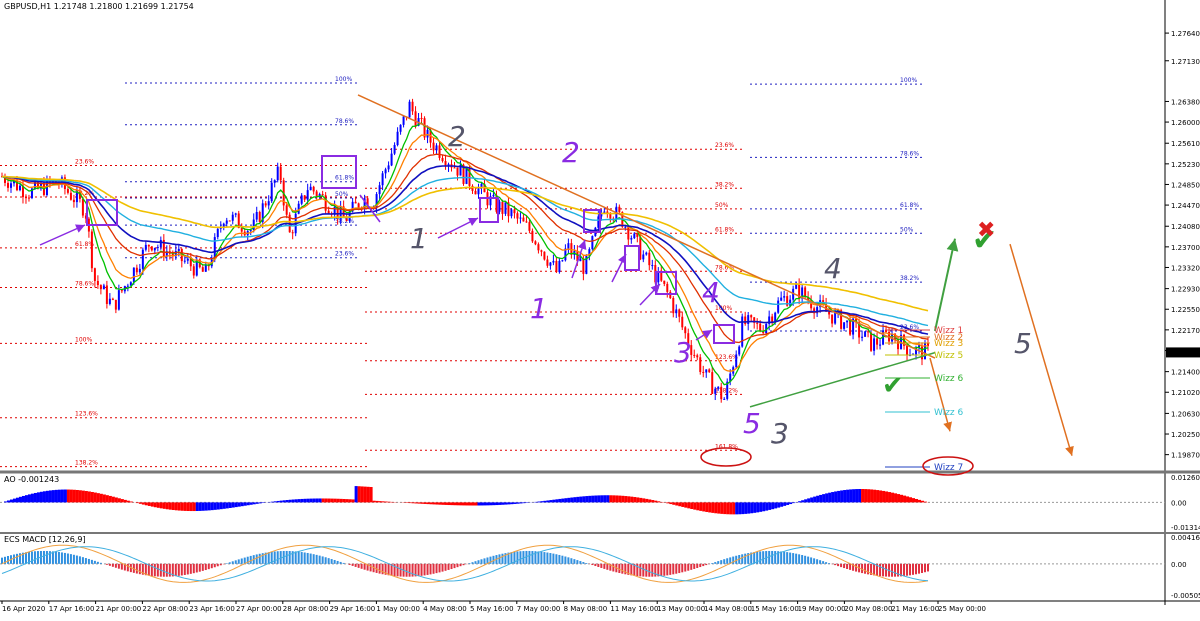  I want to click on macd-tick-label: 0.0041692, so click(1185, 538).